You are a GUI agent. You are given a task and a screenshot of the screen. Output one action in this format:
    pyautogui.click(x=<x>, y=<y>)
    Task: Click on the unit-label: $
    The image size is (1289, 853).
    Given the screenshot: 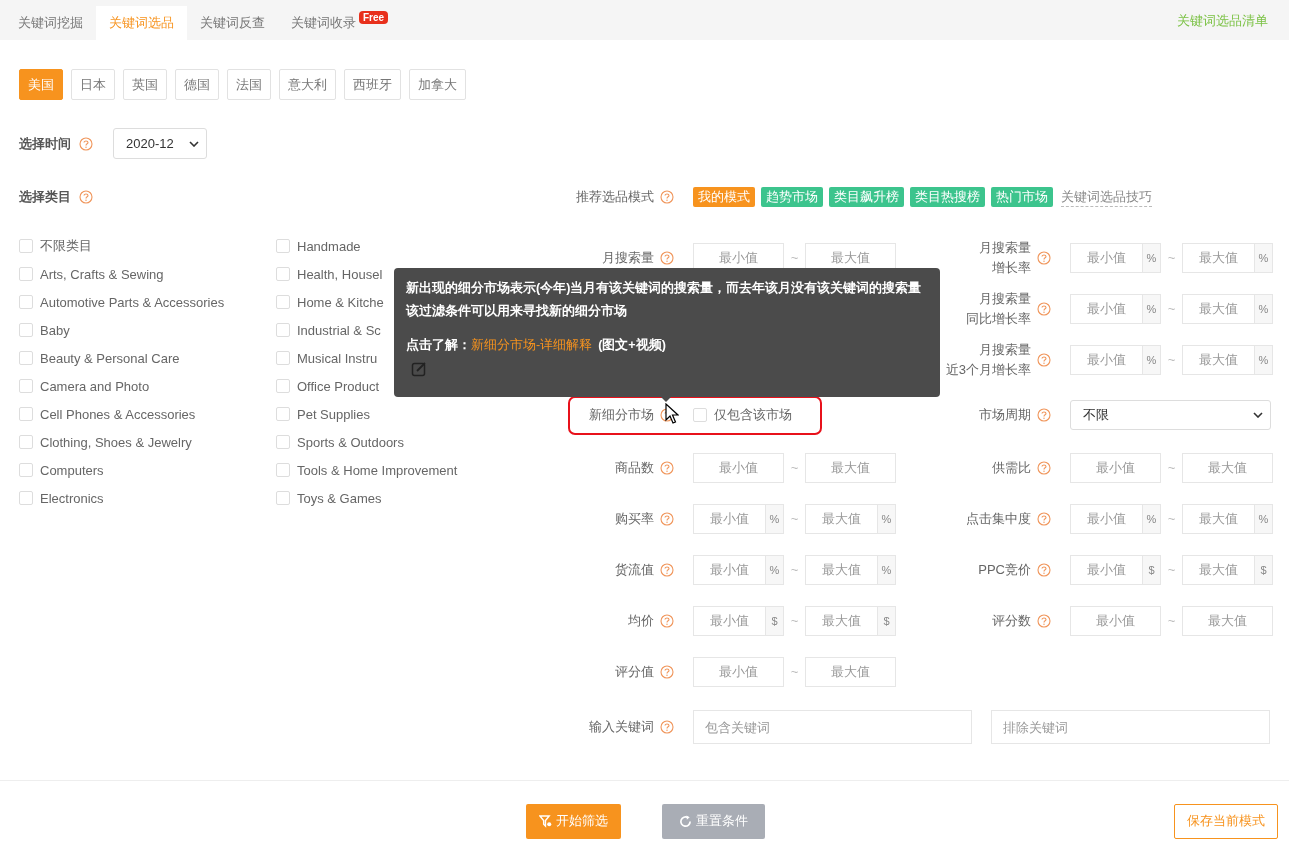 What is the action you would take?
    pyautogui.click(x=1264, y=569)
    